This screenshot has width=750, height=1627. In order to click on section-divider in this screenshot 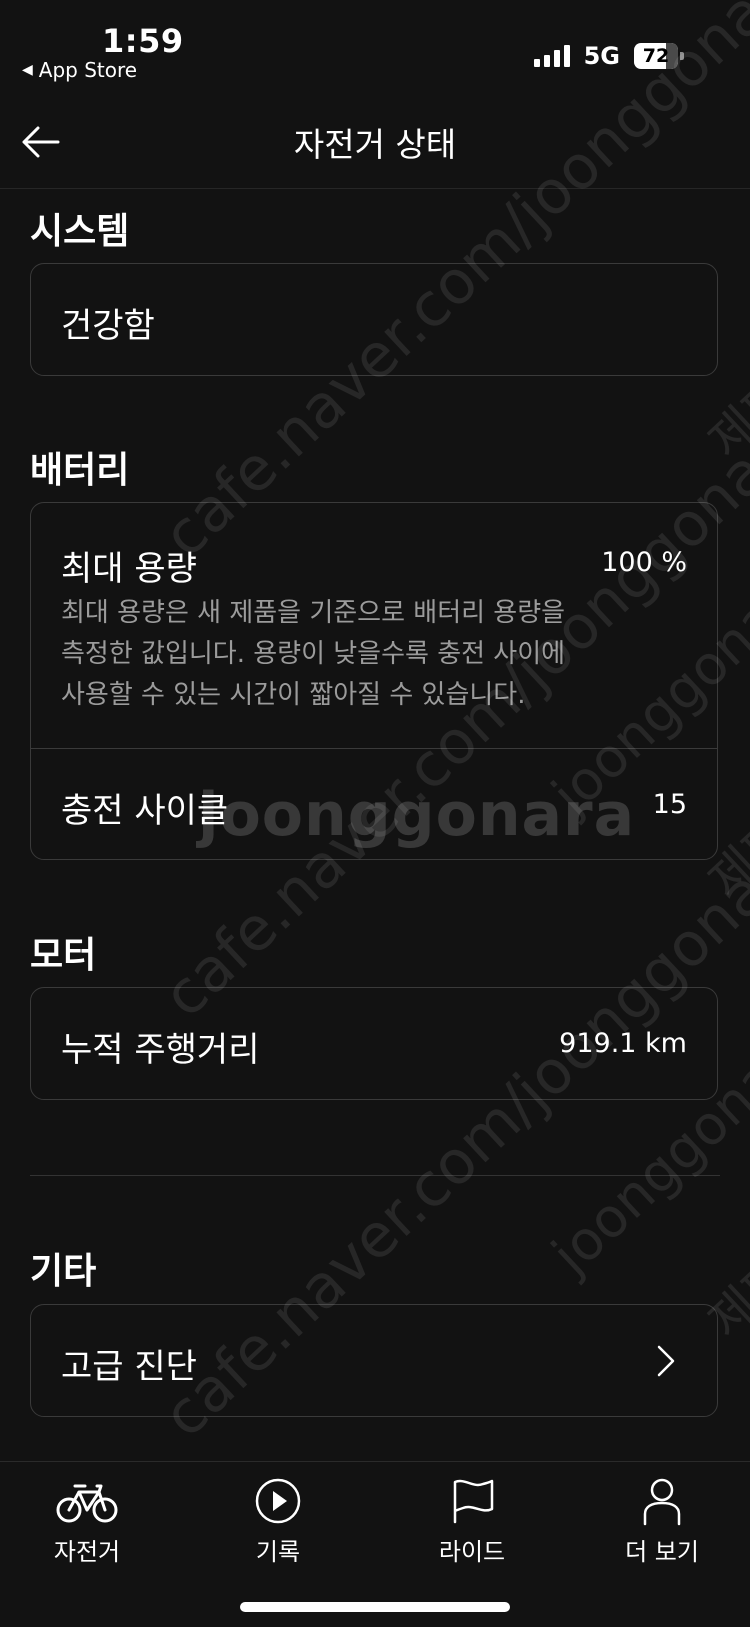, I will do `click(375, 1175)`.